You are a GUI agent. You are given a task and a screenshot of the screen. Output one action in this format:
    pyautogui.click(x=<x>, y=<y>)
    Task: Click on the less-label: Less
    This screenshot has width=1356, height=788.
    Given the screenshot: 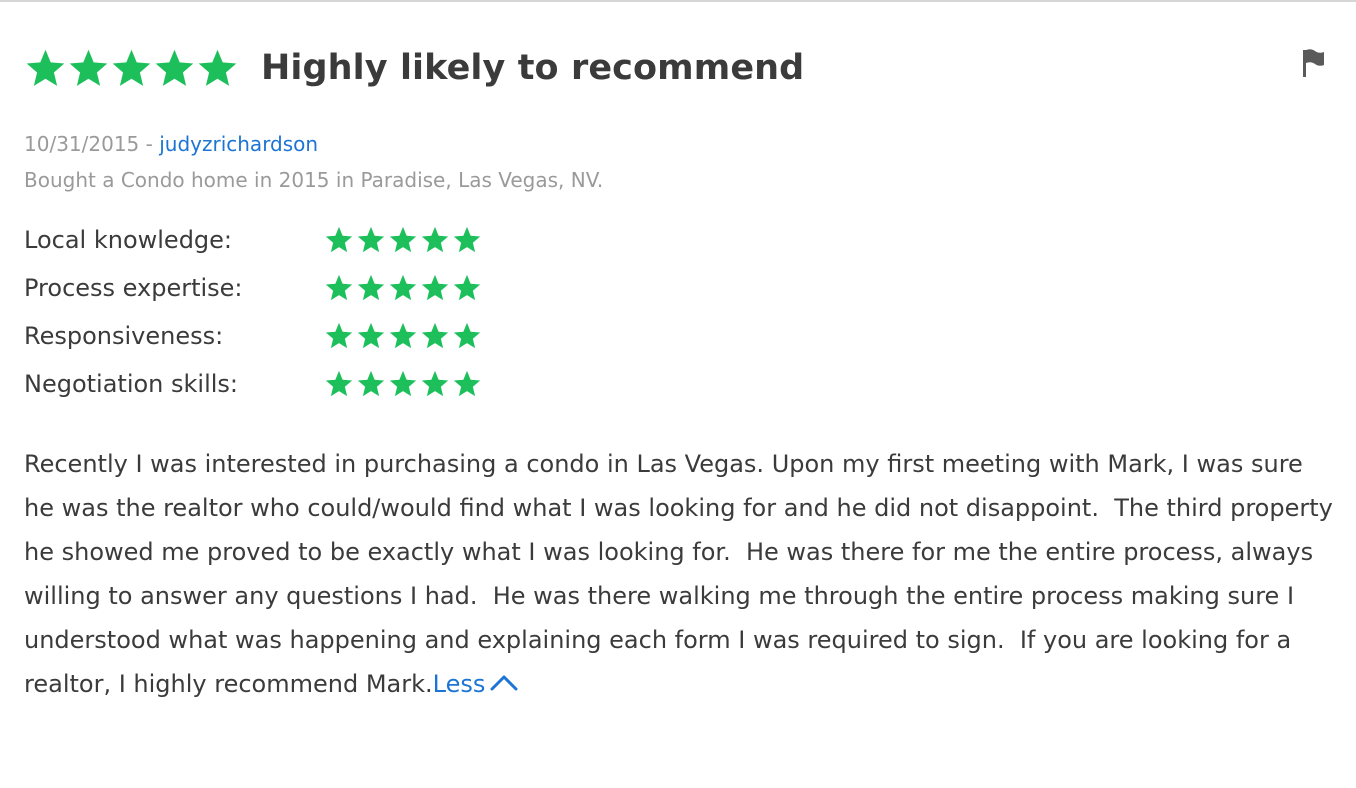 What is the action you would take?
    pyautogui.click(x=459, y=684)
    